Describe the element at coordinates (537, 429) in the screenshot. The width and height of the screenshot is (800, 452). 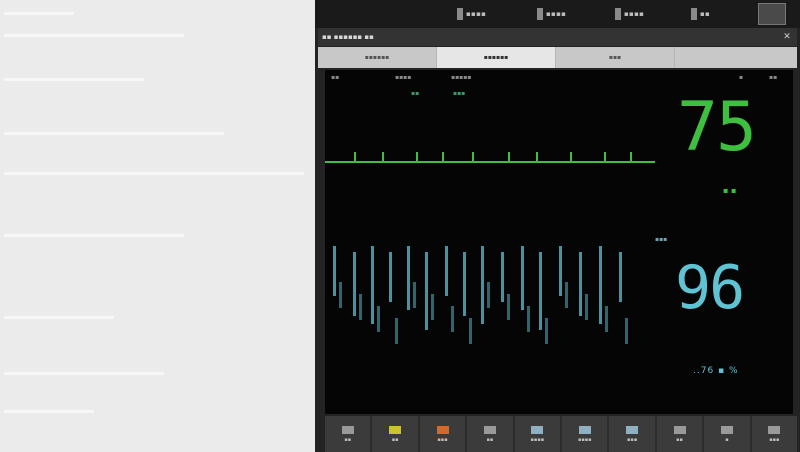
I see `review-icon` at that location.